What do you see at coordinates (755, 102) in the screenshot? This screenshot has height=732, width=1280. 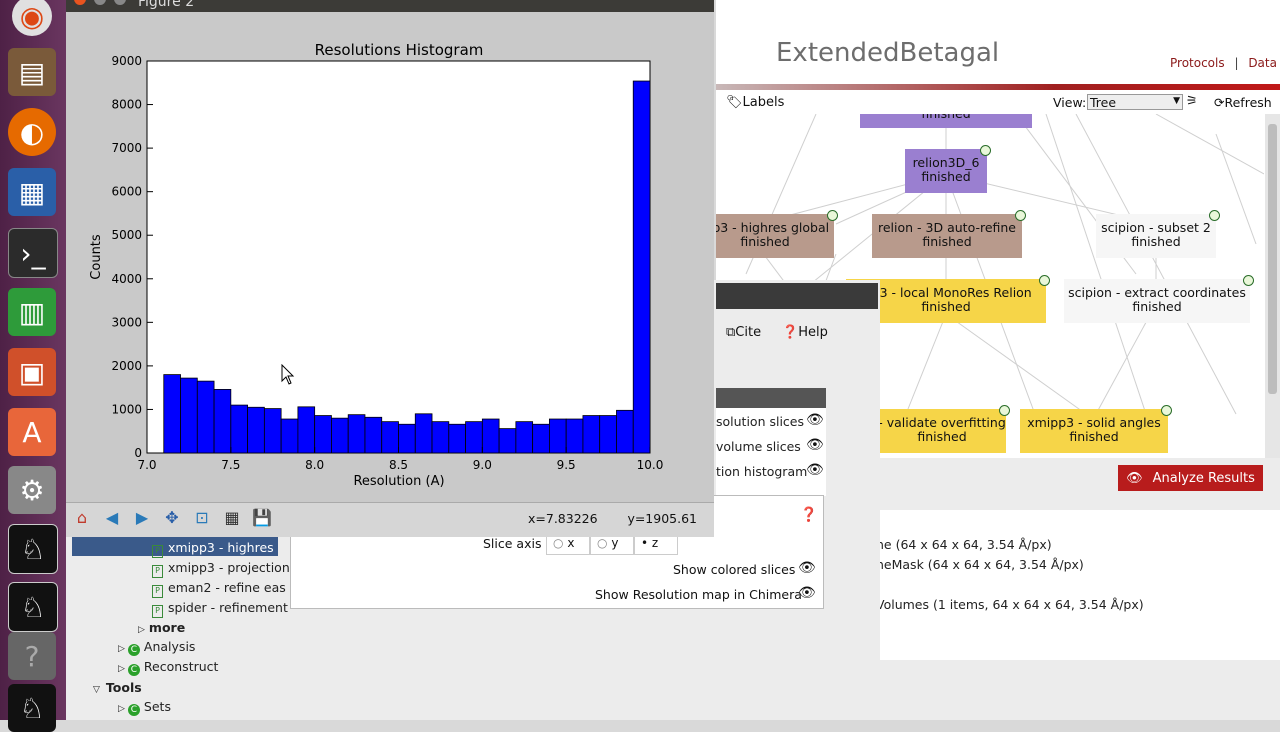 I see `labels-button: 🏷Labels` at bounding box center [755, 102].